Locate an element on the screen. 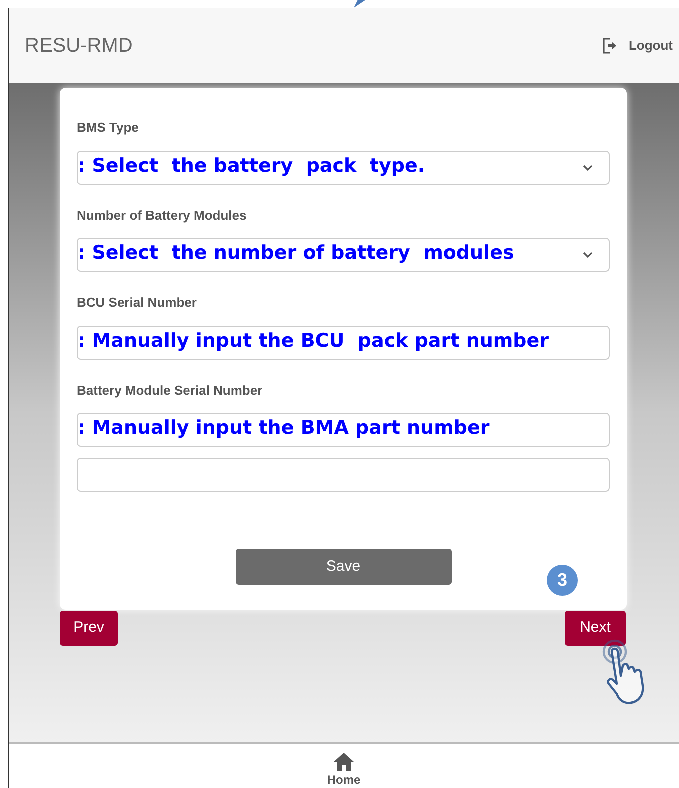 The height and width of the screenshot is (788, 679). logout-button: Logout is located at coordinates (637, 46).